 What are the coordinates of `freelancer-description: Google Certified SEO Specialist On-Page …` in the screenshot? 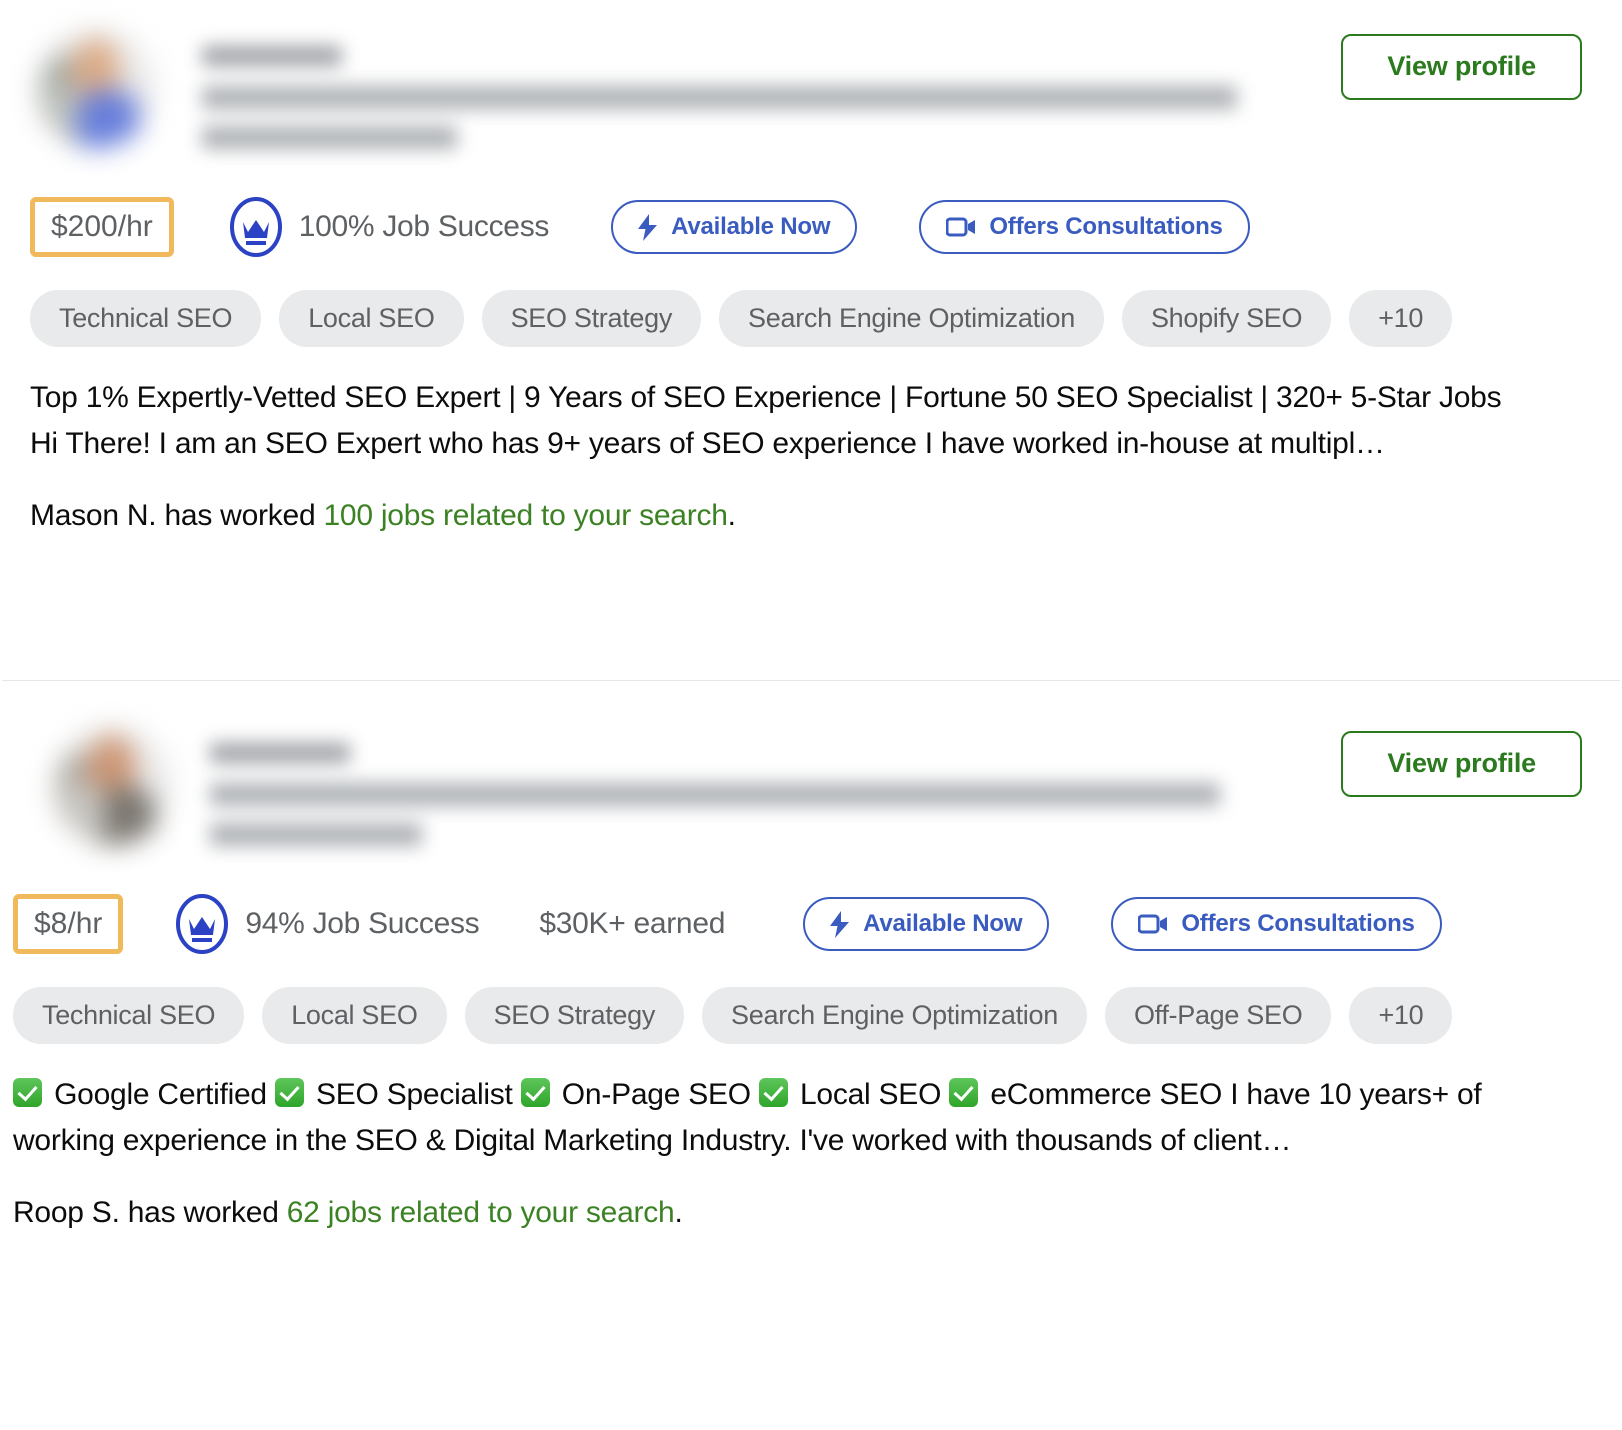 It's located at (747, 1117).